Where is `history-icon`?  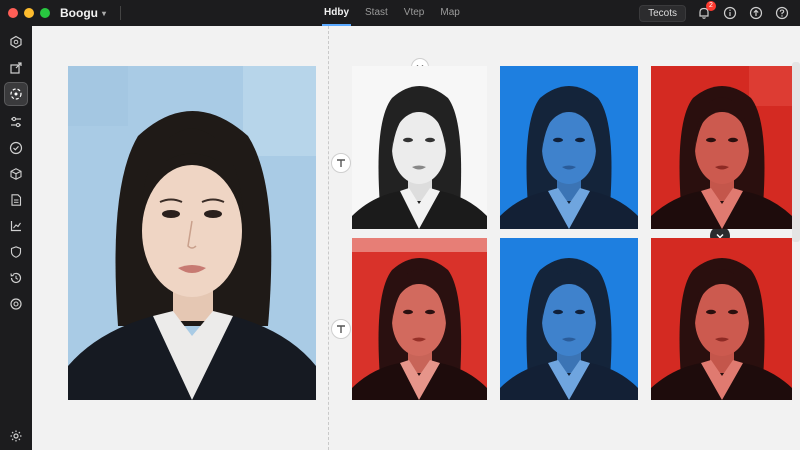
history-icon is located at coordinates (16, 278).